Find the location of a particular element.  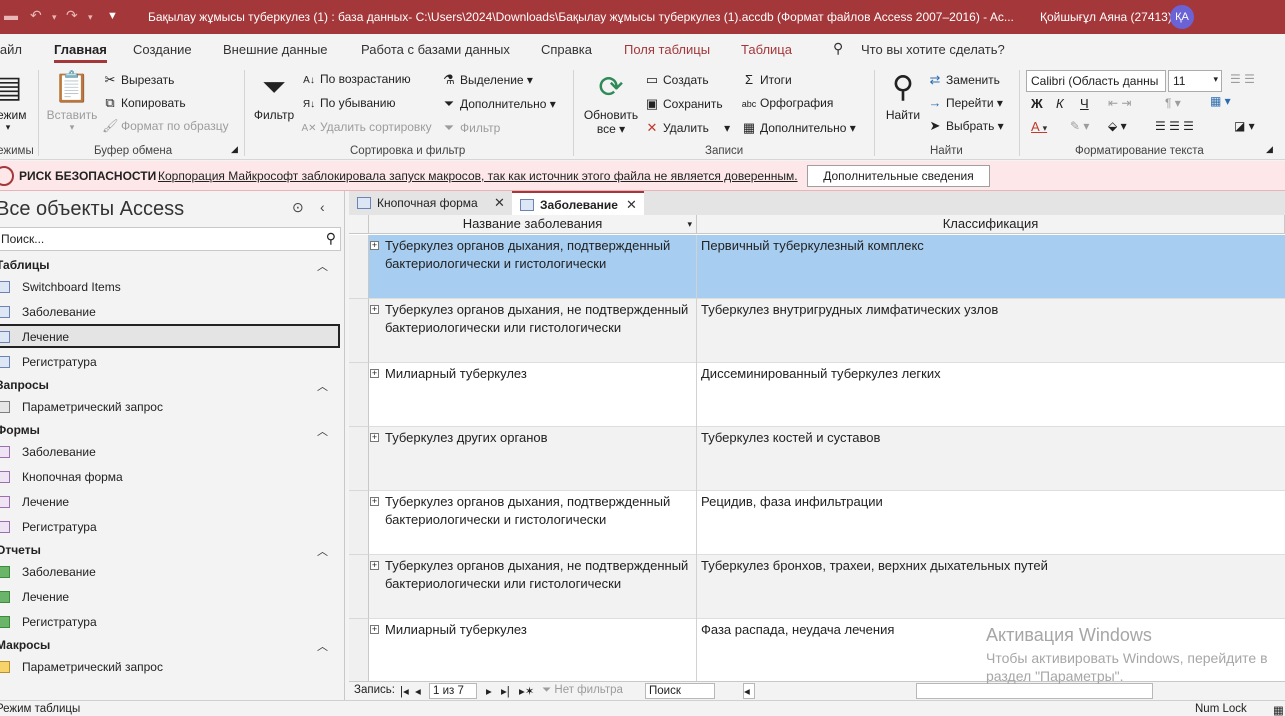

scroll-left-icon: ◂ is located at coordinates (749, 691).